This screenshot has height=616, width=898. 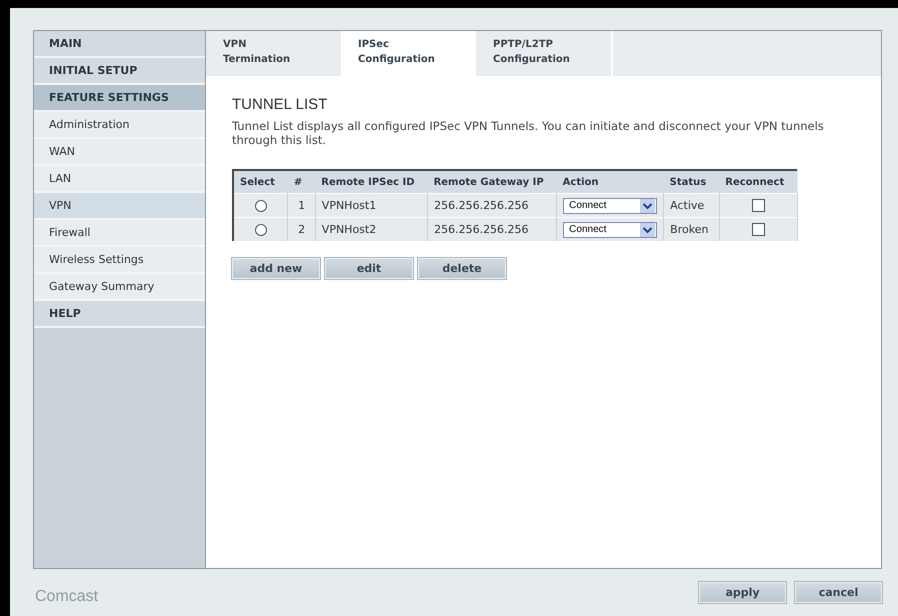 What do you see at coordinates (119, 98) in the screenshot?
I see `sidebar-item: FEATURE SETTINGS` at bounding box center [119, 98].